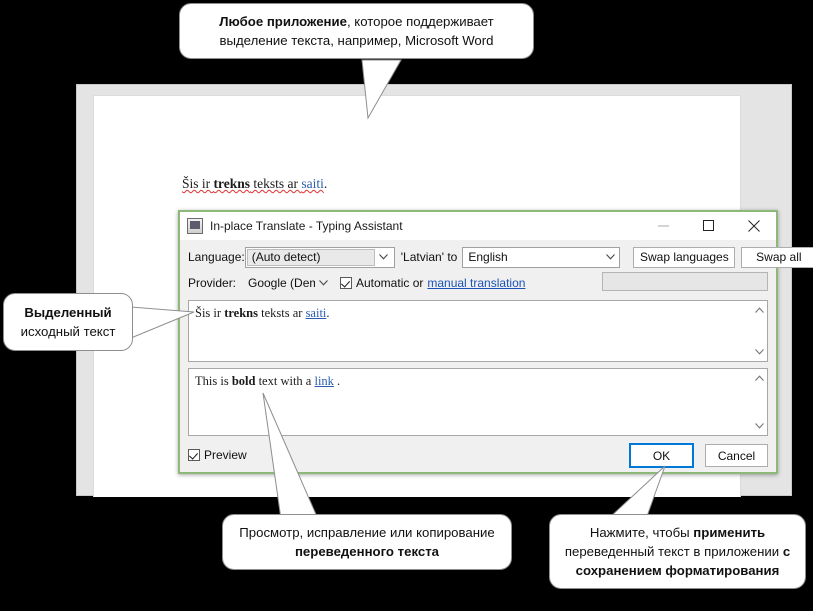  Describe the element at coordinates (312, 183) in the screenshot. I see `doc-text-link: saiti` at that location.